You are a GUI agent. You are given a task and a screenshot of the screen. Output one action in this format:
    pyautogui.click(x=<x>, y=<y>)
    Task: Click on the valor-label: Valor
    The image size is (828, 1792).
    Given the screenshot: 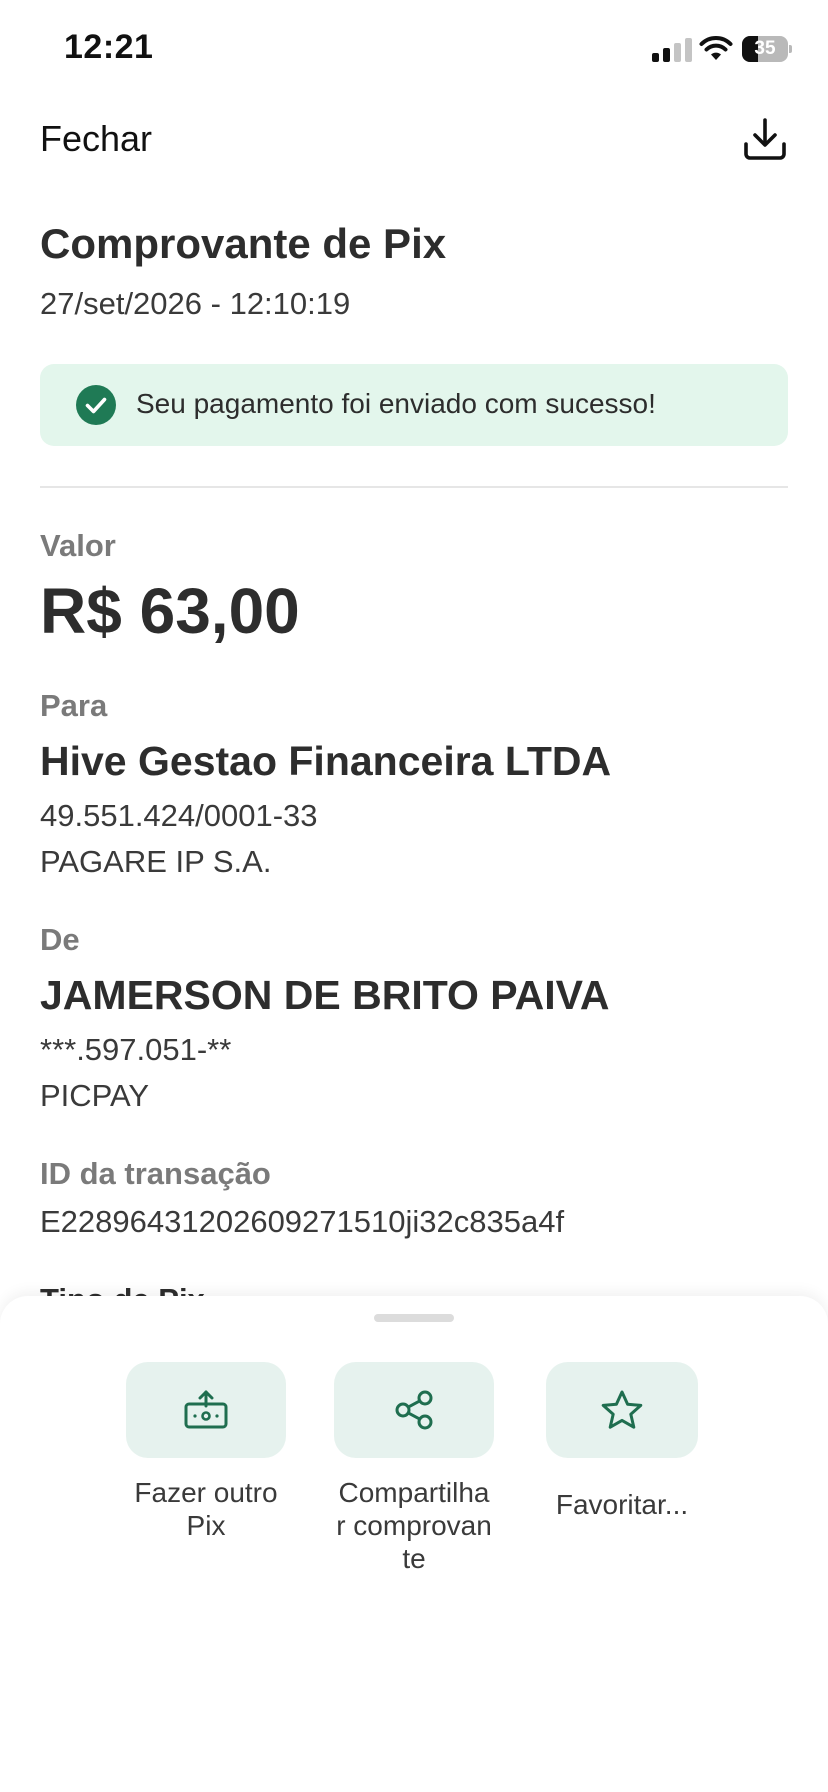 What is the action you would take?
    pyautogui.click(x=78, y=545)
    